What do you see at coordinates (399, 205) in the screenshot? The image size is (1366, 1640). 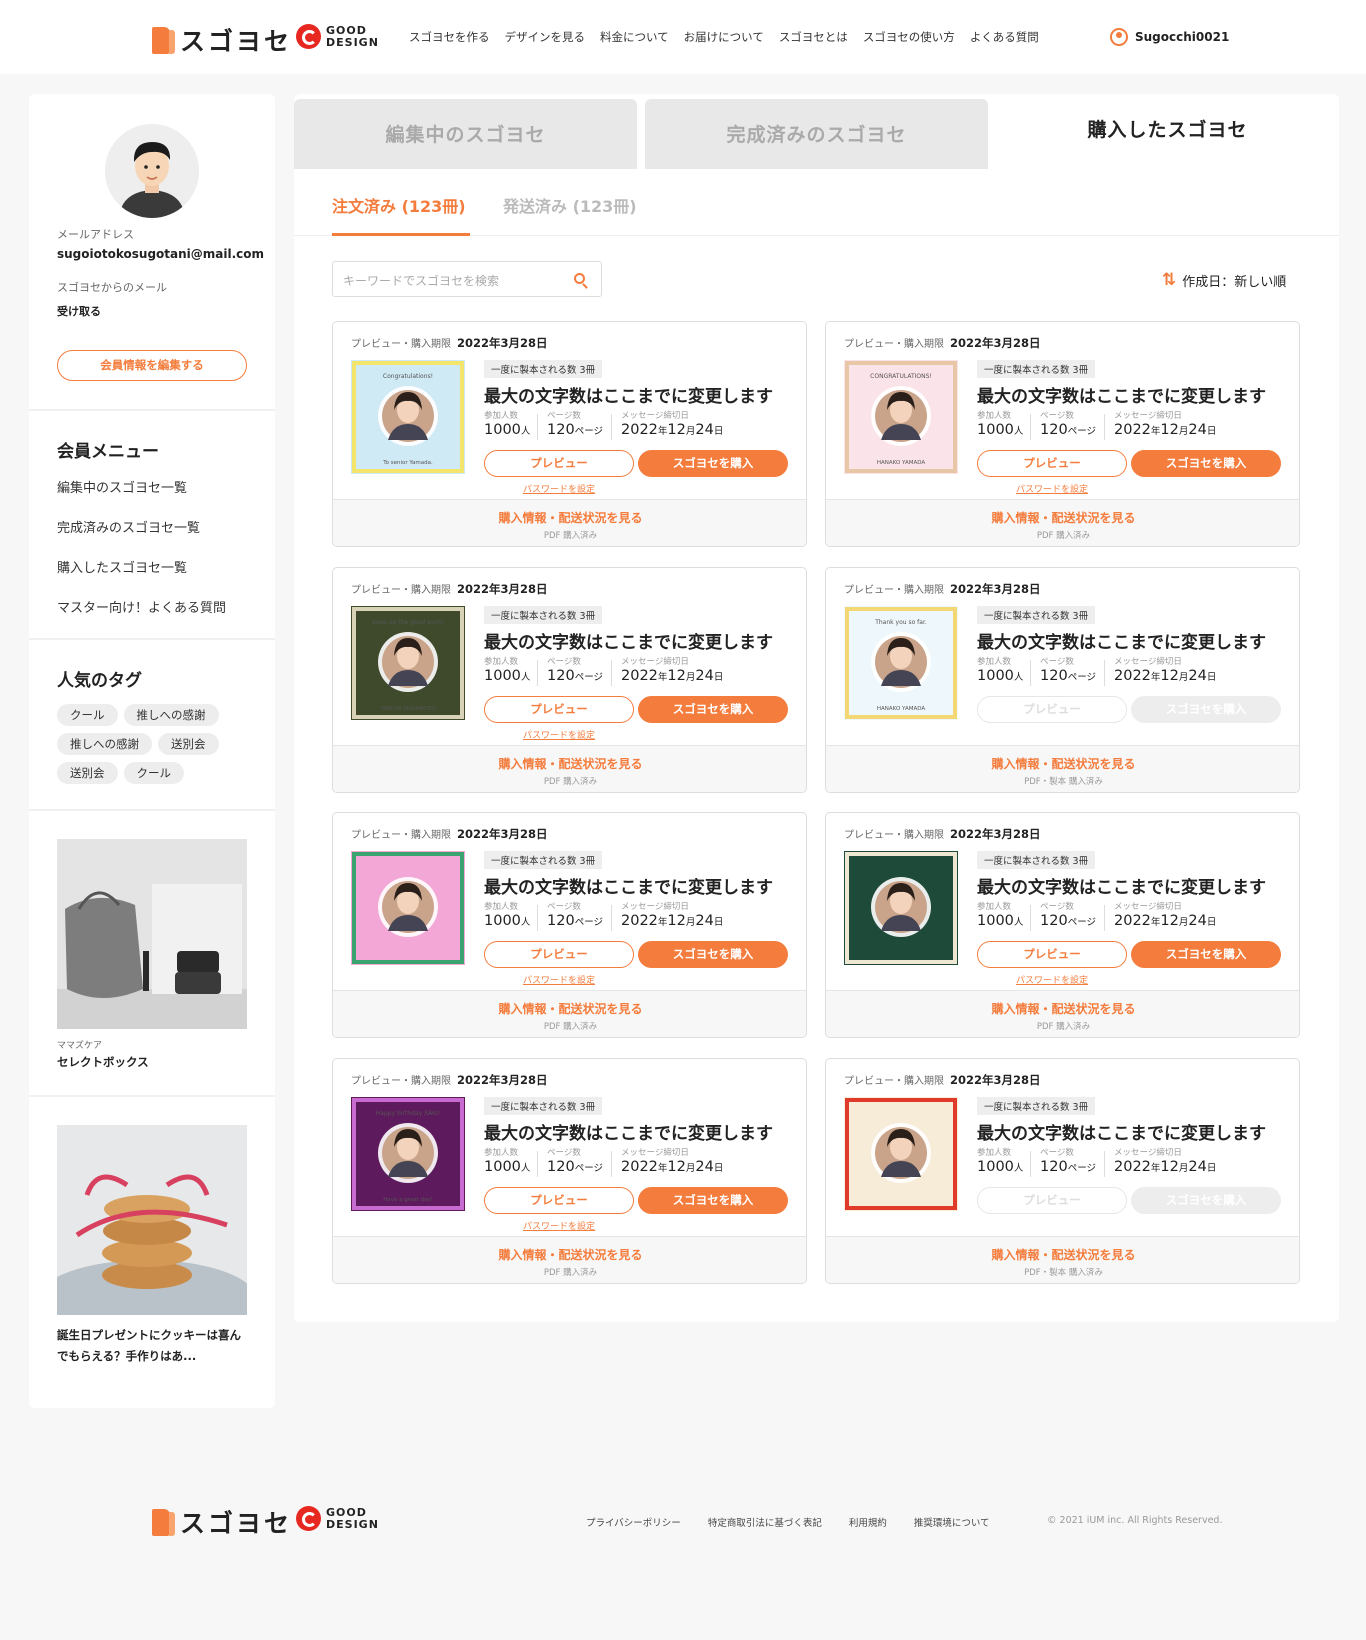 I see `subtab-ordered: 注文済み (123冊)` at bounding box center [399, 205].